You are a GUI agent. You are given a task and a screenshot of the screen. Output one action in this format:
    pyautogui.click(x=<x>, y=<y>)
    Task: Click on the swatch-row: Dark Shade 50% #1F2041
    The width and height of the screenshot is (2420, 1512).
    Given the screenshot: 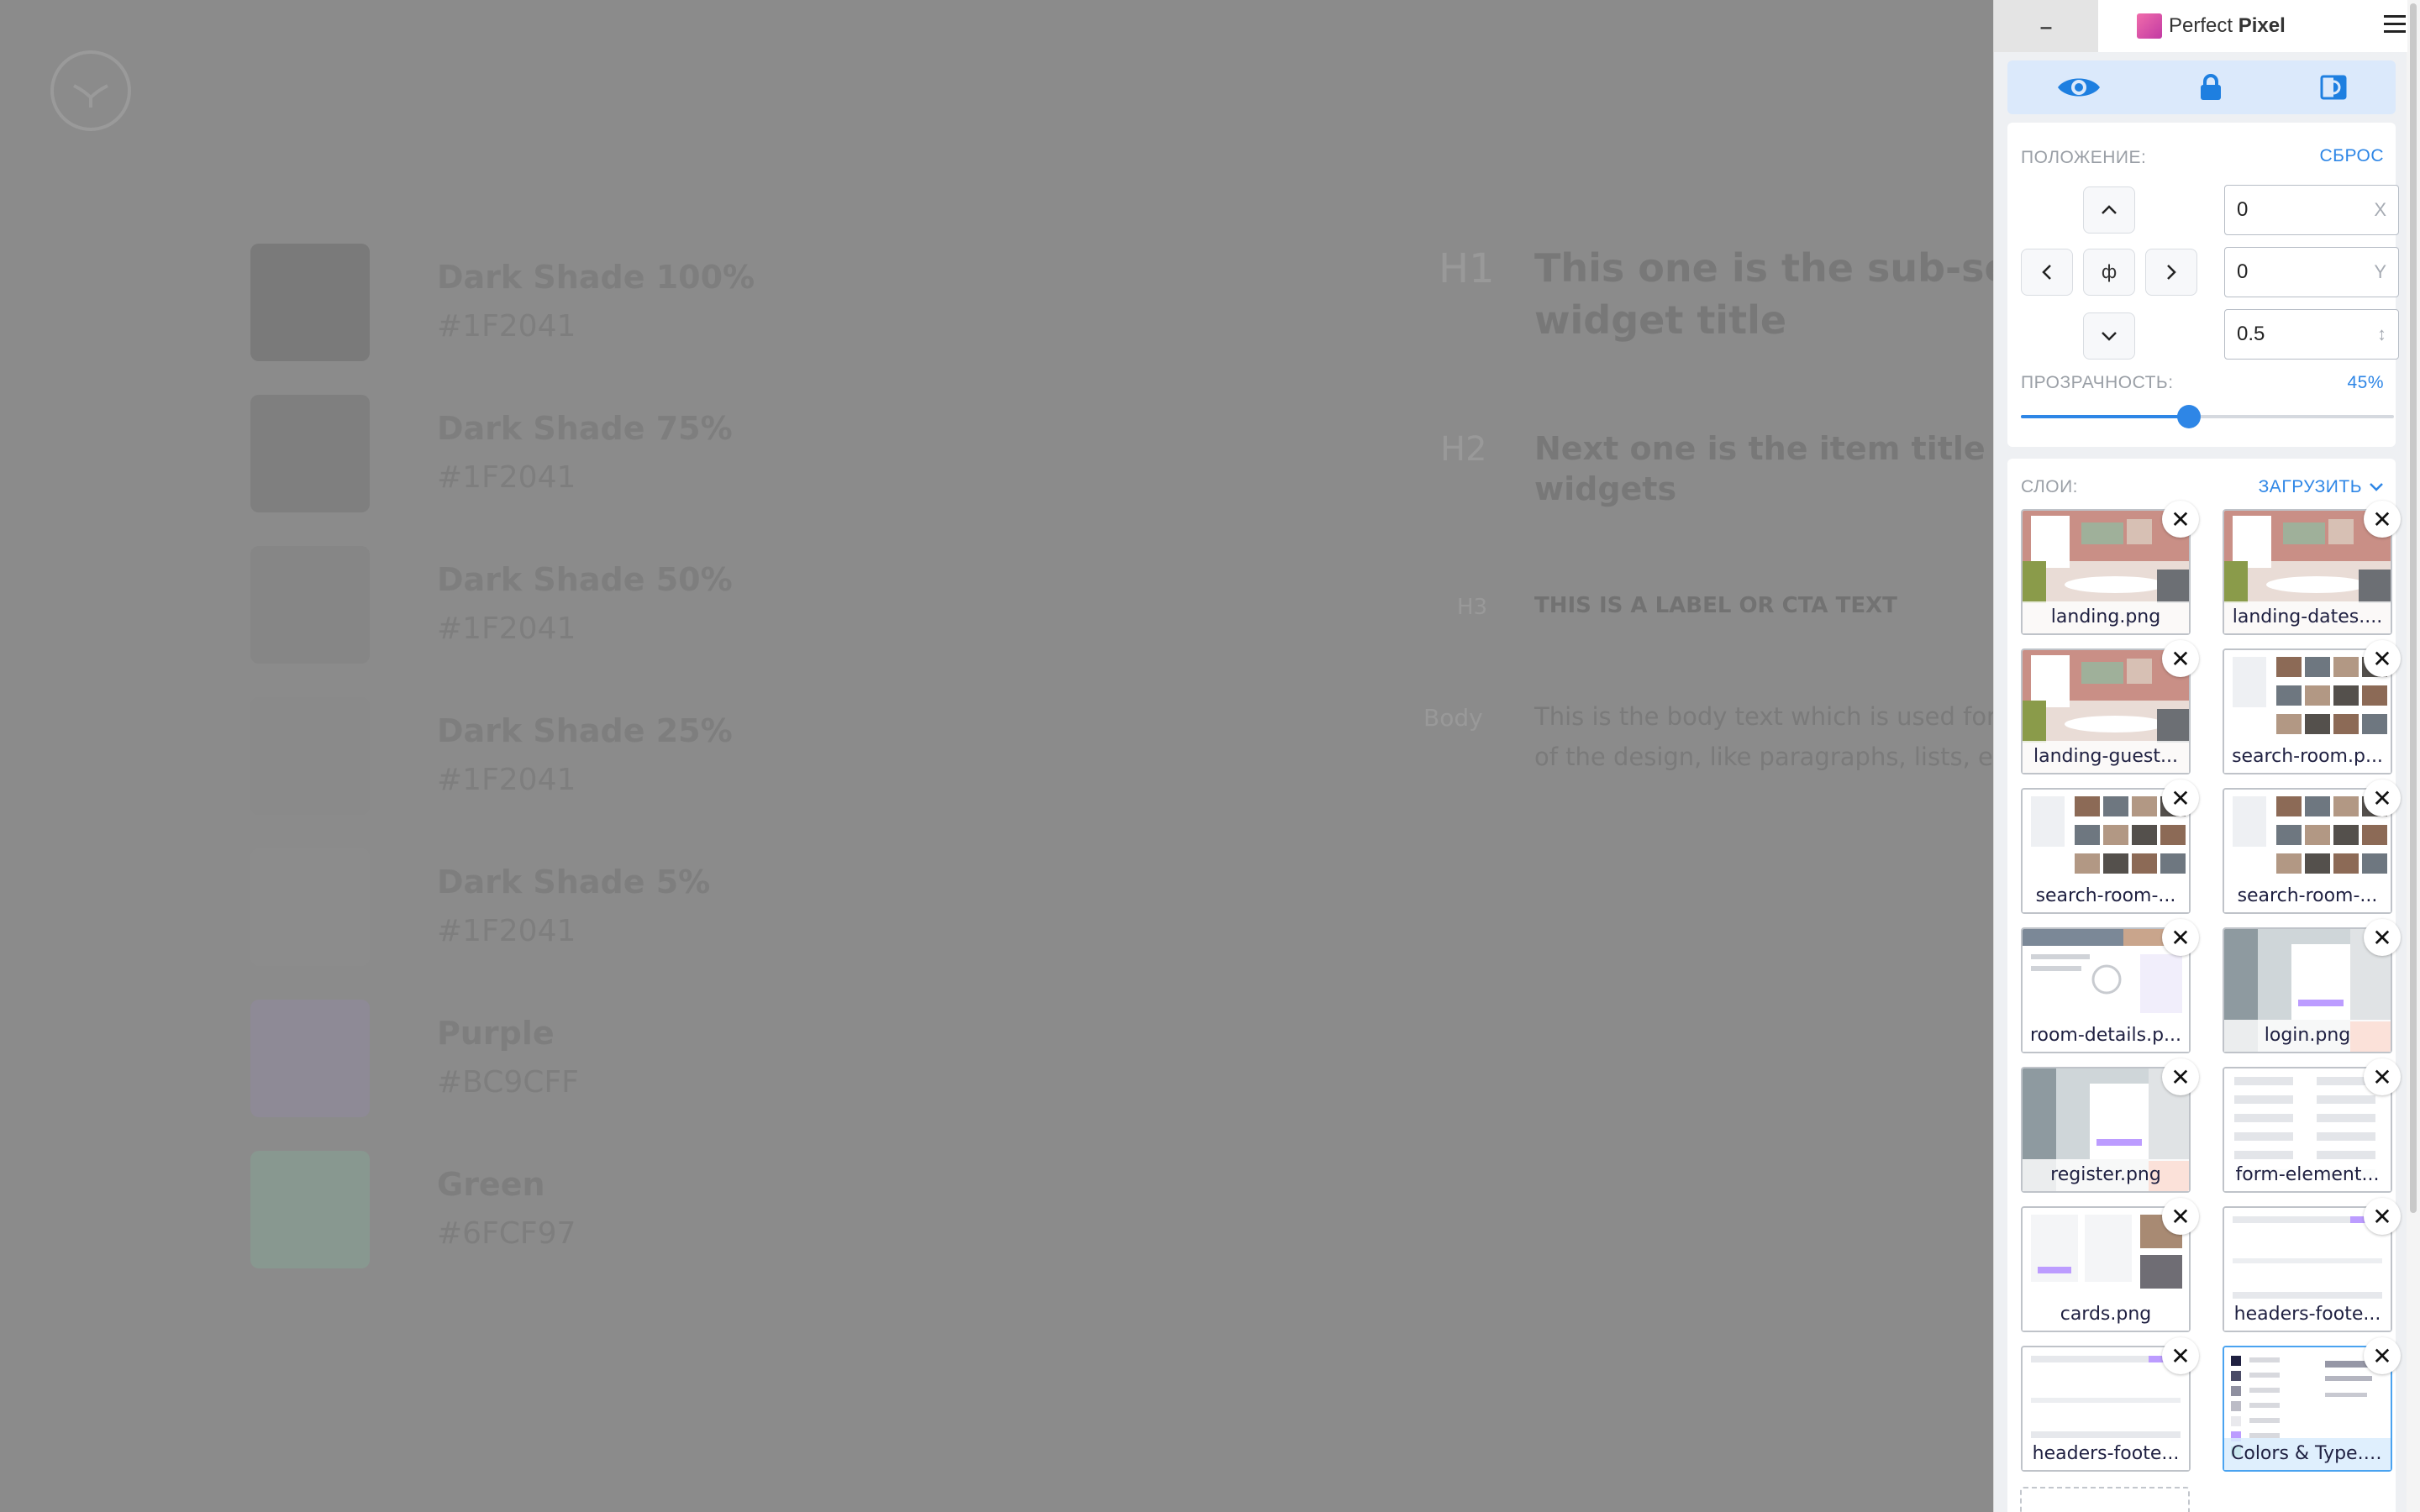 What is the action you would take?
    pyautogui.click(x=544, y=605)
    